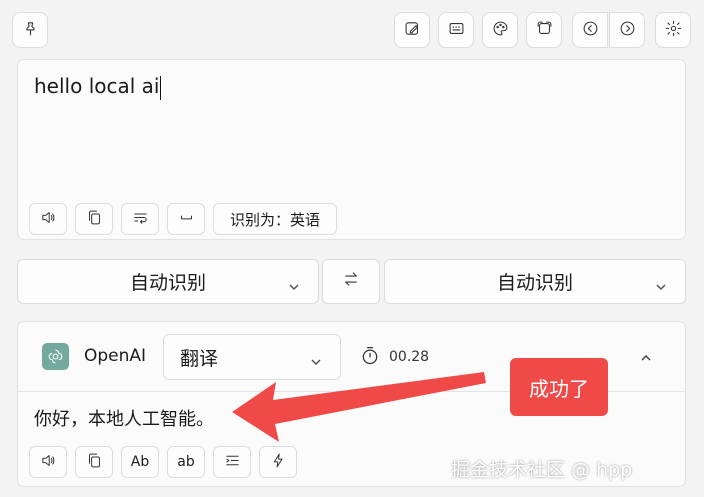 The height and width of the screenshot is (497, 704). I want to click on lightning-button, so click(278, 462).